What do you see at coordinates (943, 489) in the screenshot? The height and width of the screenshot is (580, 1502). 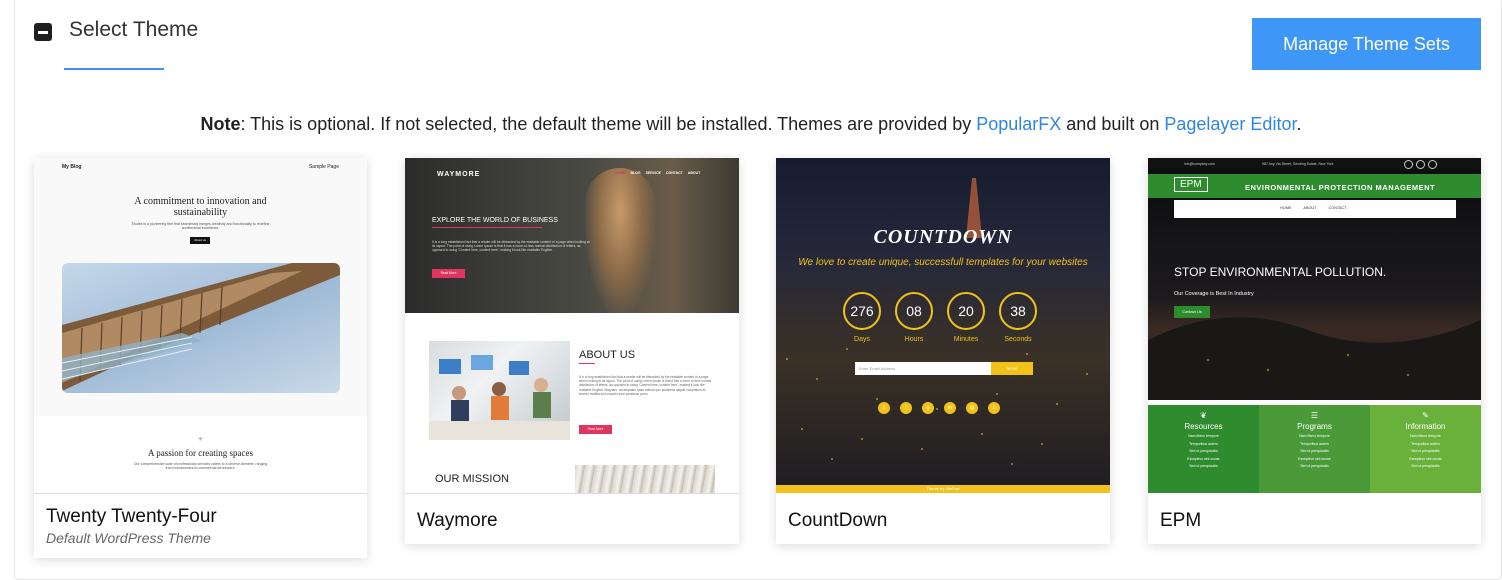 I see `preview-footer: Theme by SitePad` at bounding box center [943, 489].